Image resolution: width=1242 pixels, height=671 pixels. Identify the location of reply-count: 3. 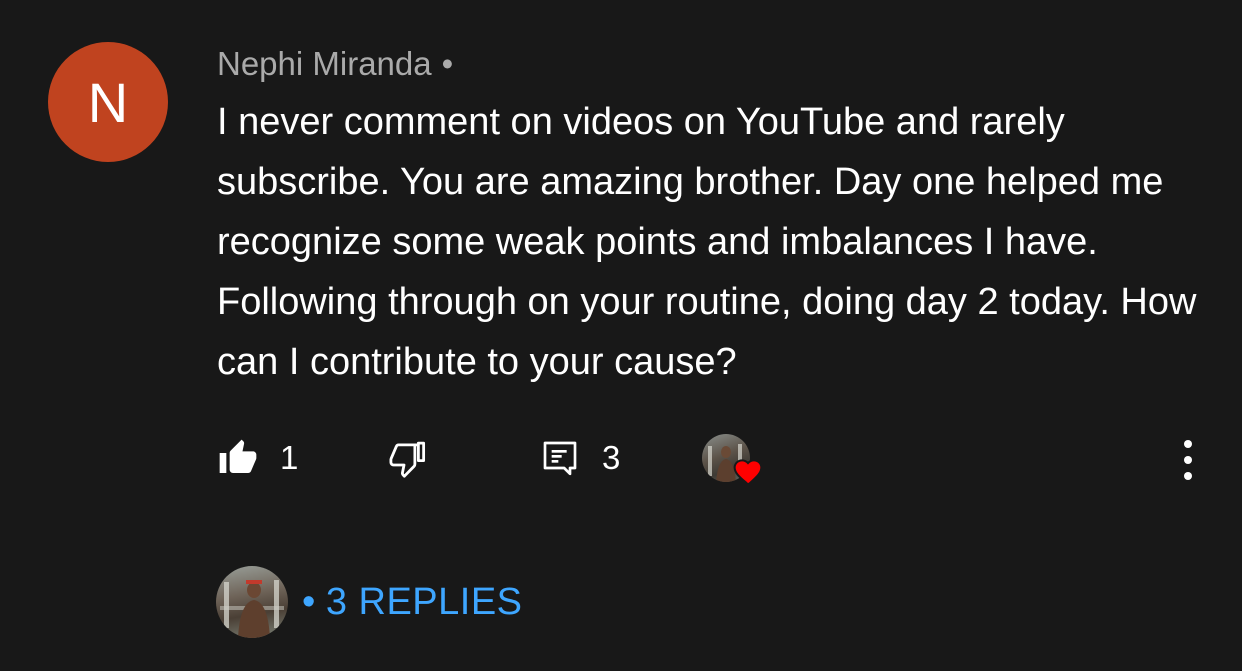
(611, 457).